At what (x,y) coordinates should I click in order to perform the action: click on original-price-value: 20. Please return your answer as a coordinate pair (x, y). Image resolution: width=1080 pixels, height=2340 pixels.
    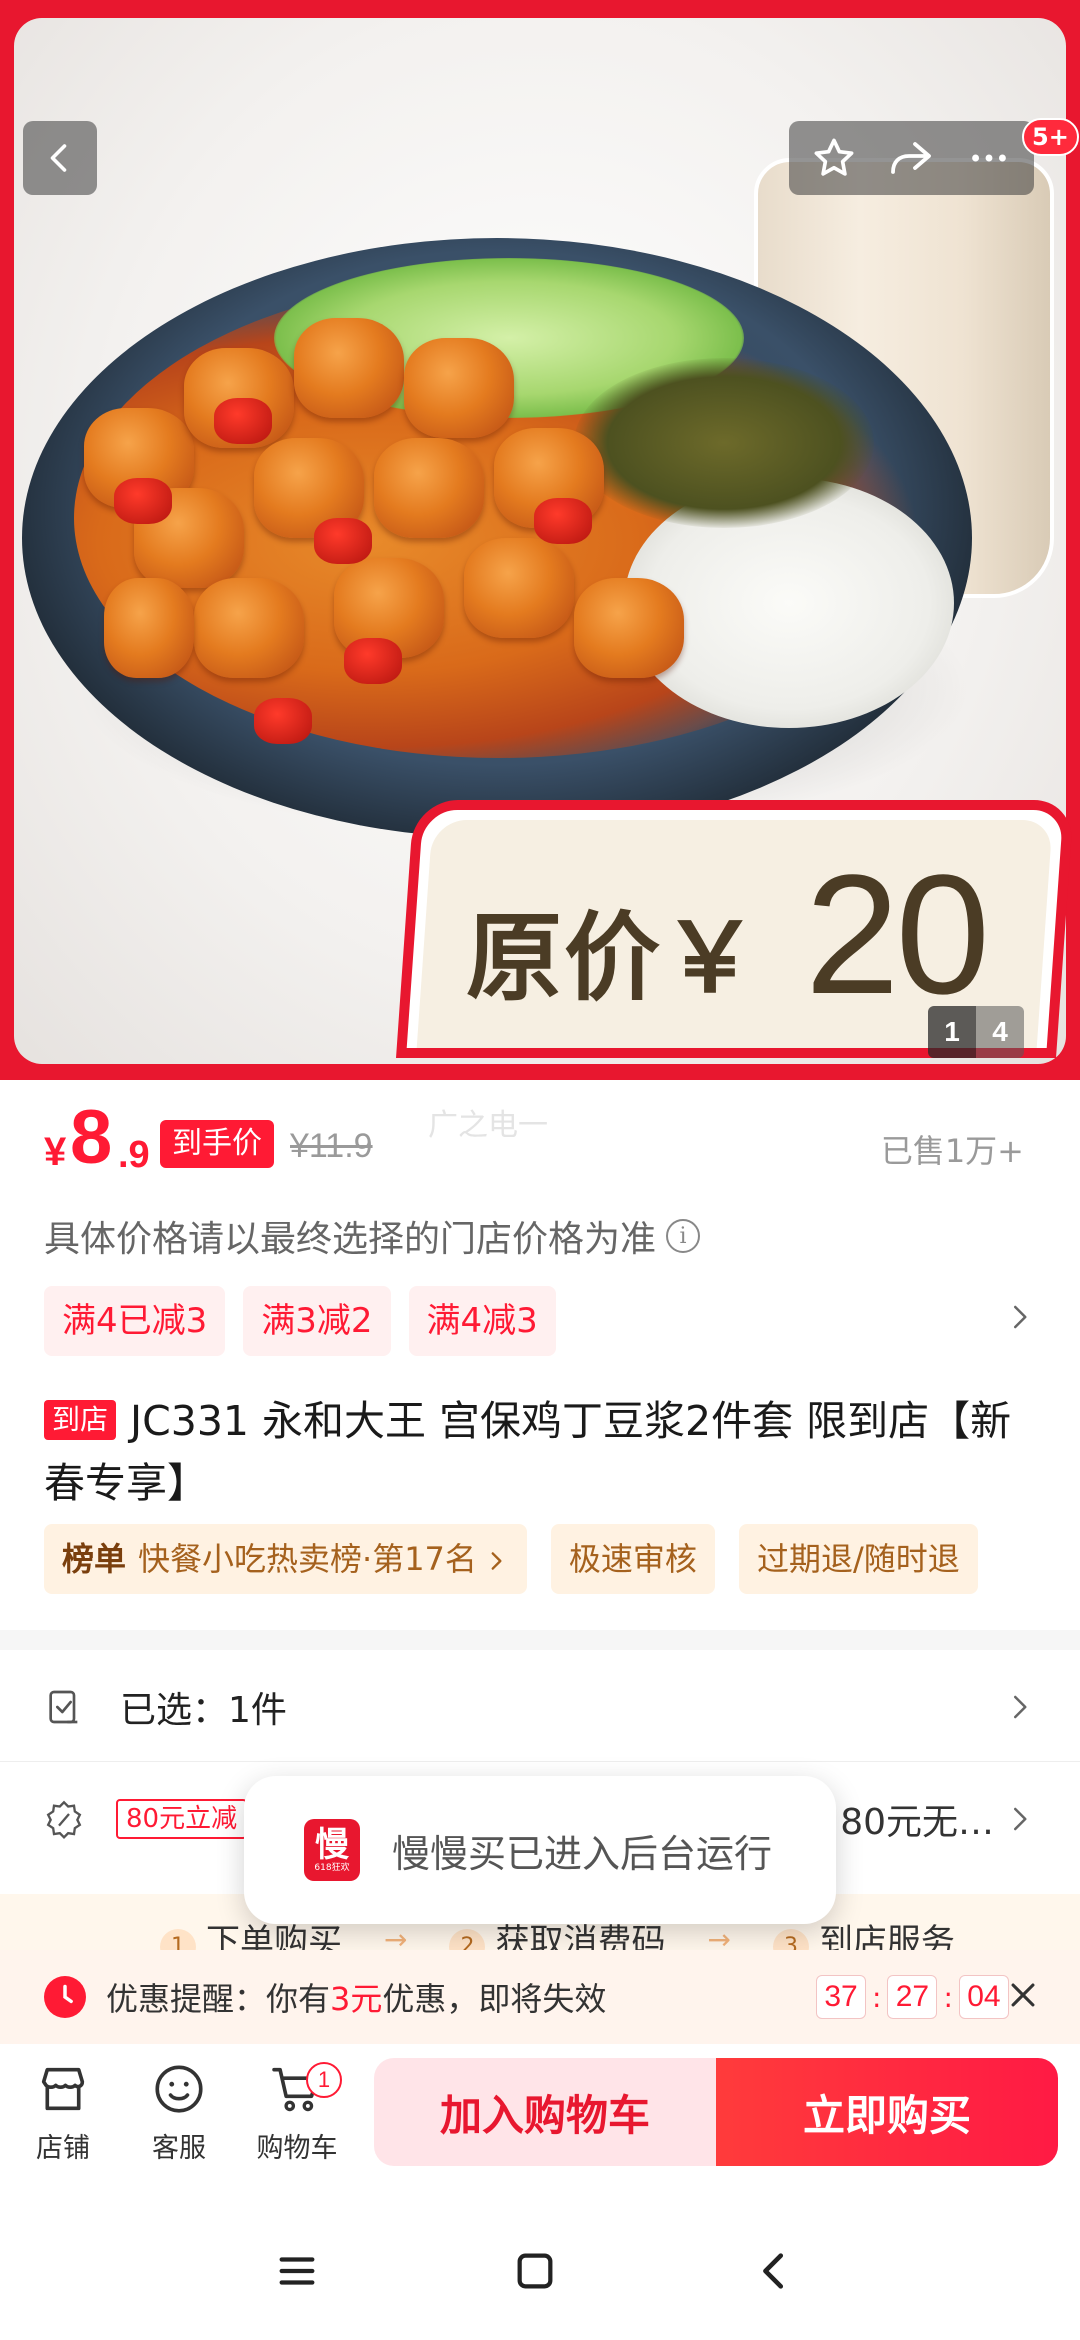
    Looking at the image, I should click on (897, 935).